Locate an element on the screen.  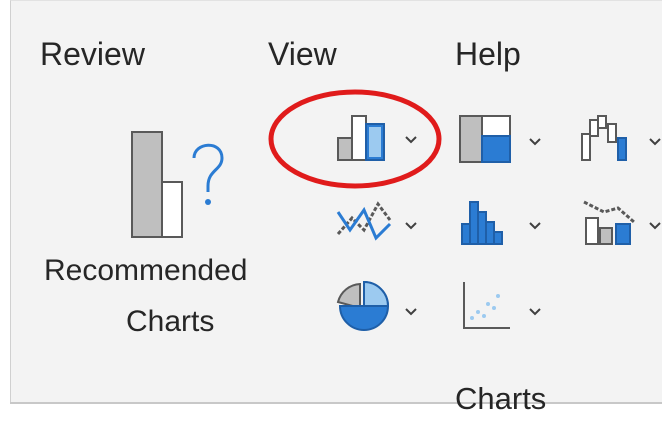
insert-column-bar-chart-button is located at coordinates (382, 139).